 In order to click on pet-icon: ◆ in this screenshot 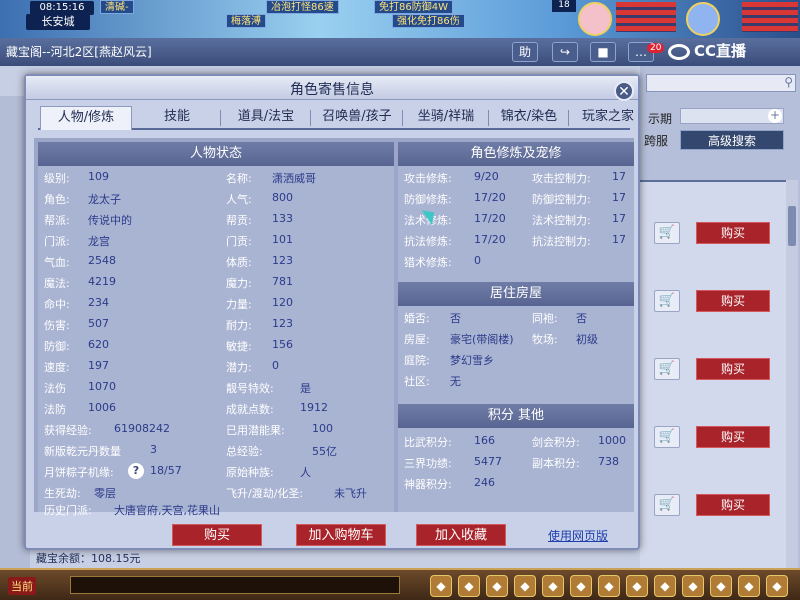, I will do `click(553, 586)`.